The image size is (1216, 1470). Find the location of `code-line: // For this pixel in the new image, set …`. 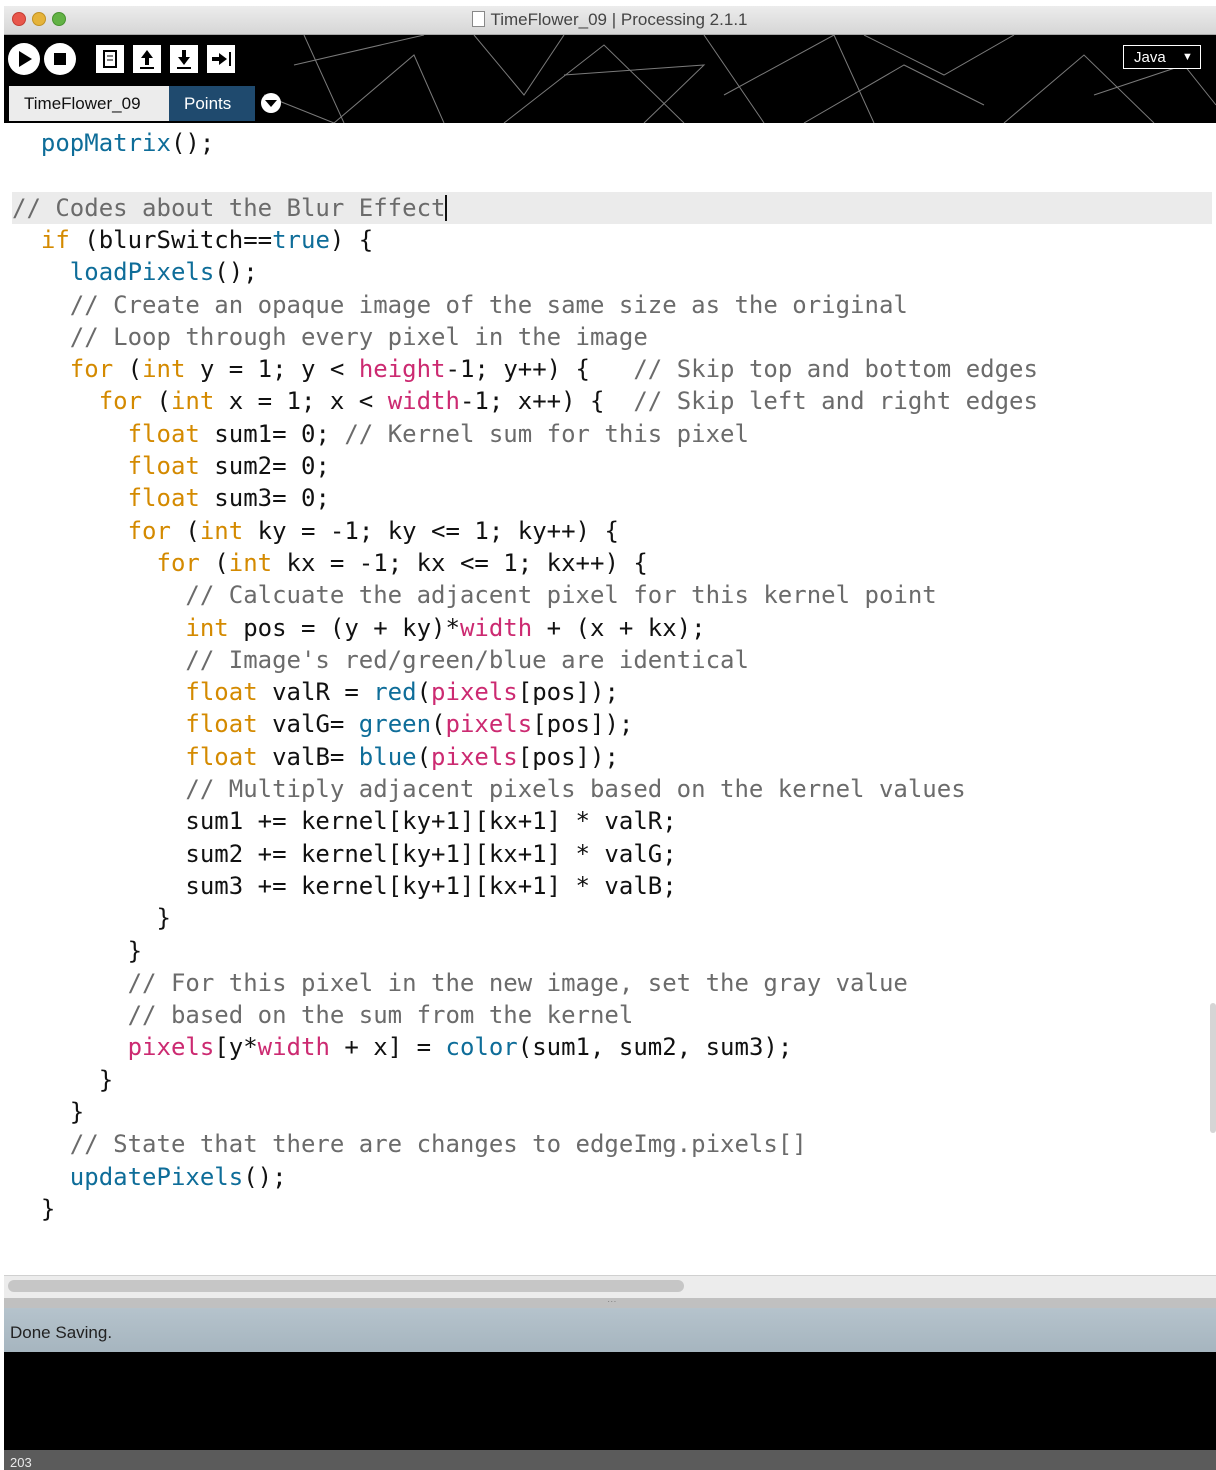

code-line: // For this pixel in the new image, set … is located at coordinates (612, 983).